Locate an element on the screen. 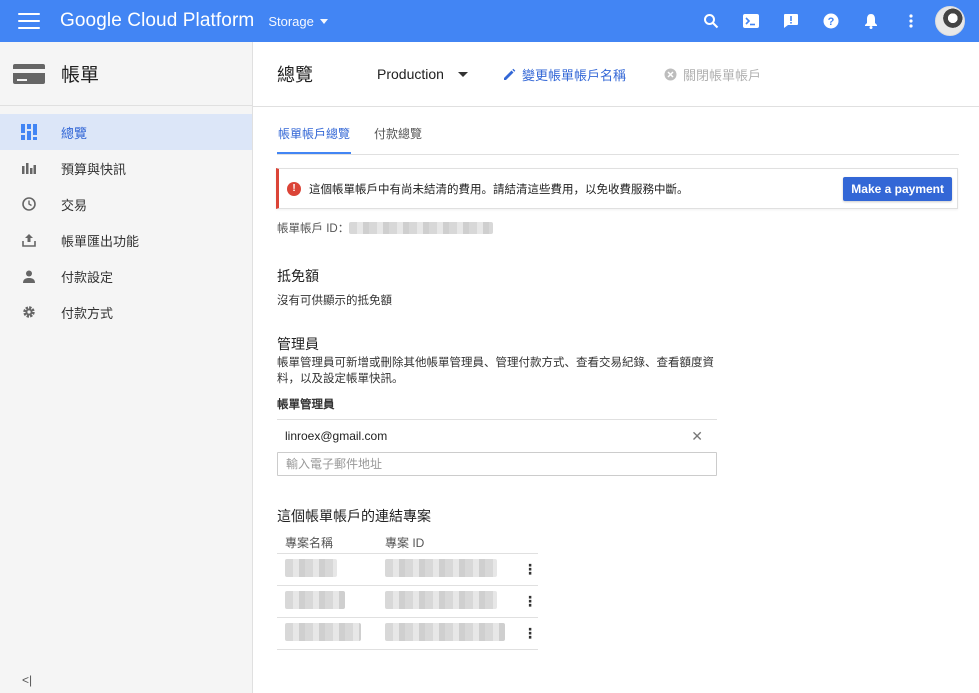  sidebar-item-billing-export: 帳單匯出功能 is located at coordinates (126, 240).